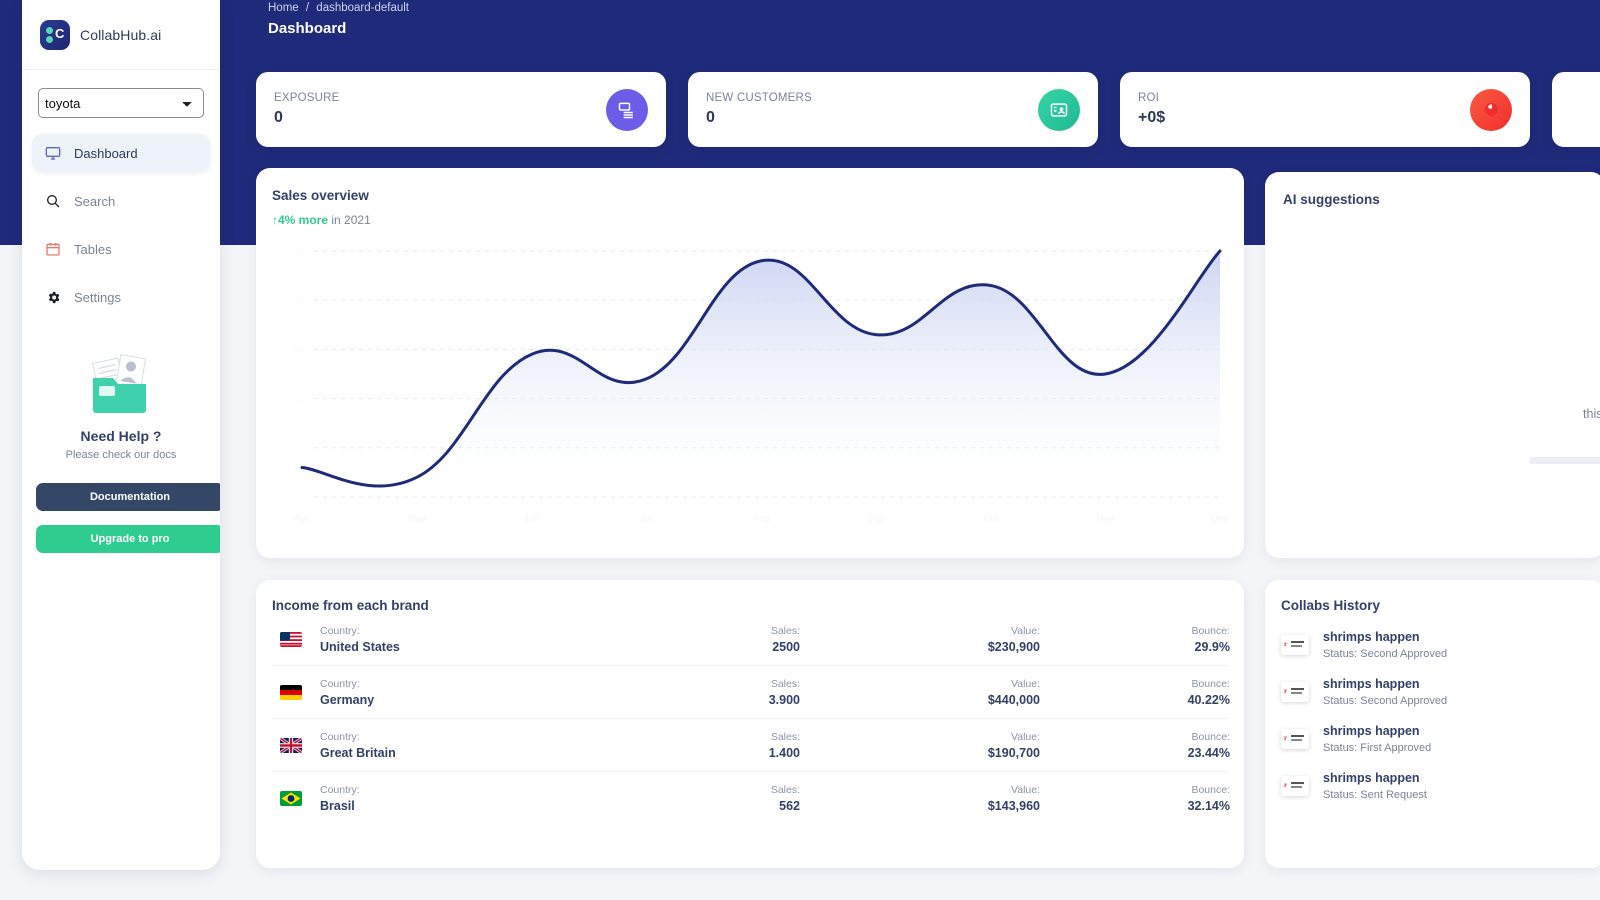 This screenshot has width=1600, height=900. What do you see at coordinates (1025, 683) in the screenshot?
I see `value-label: Value:` at bounding box center [1025, 683].